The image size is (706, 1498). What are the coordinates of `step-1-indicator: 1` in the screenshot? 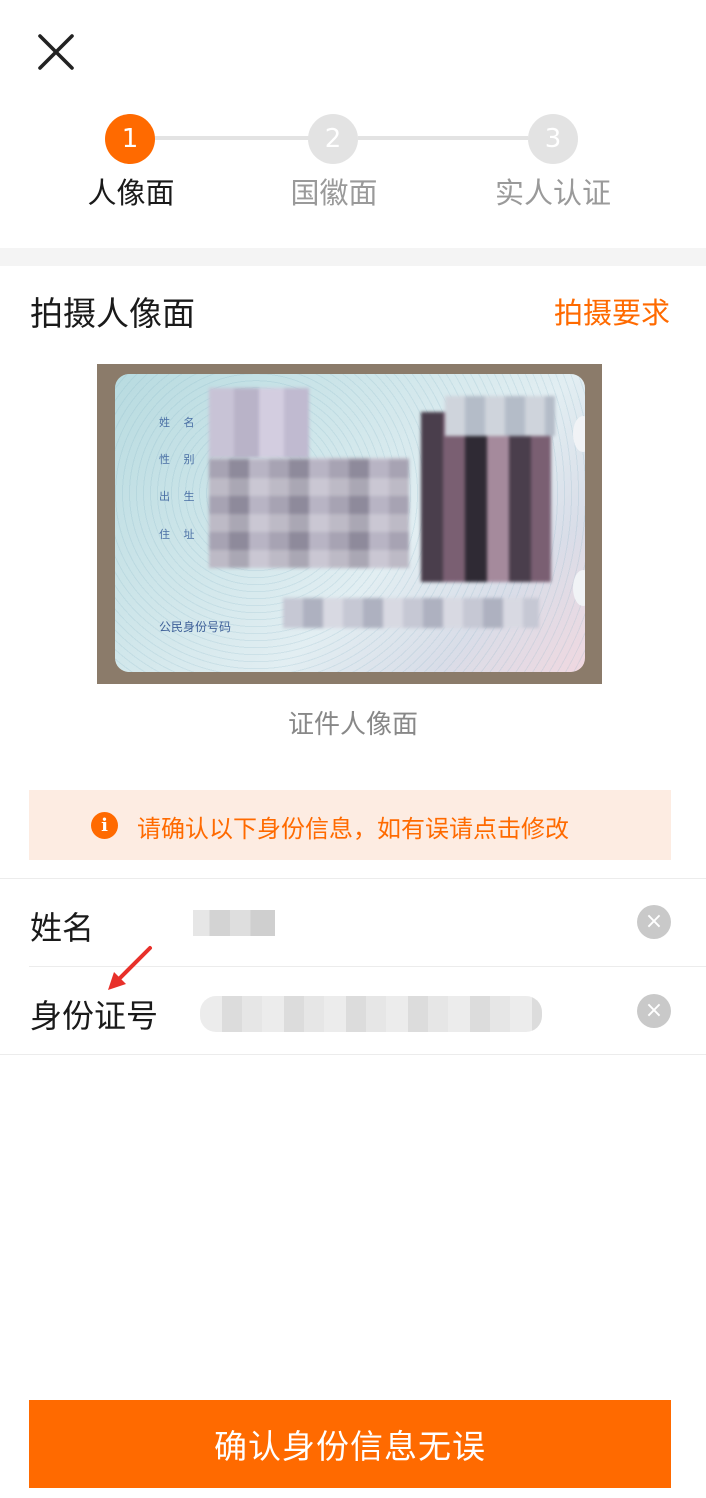 It's located at (130, 139).